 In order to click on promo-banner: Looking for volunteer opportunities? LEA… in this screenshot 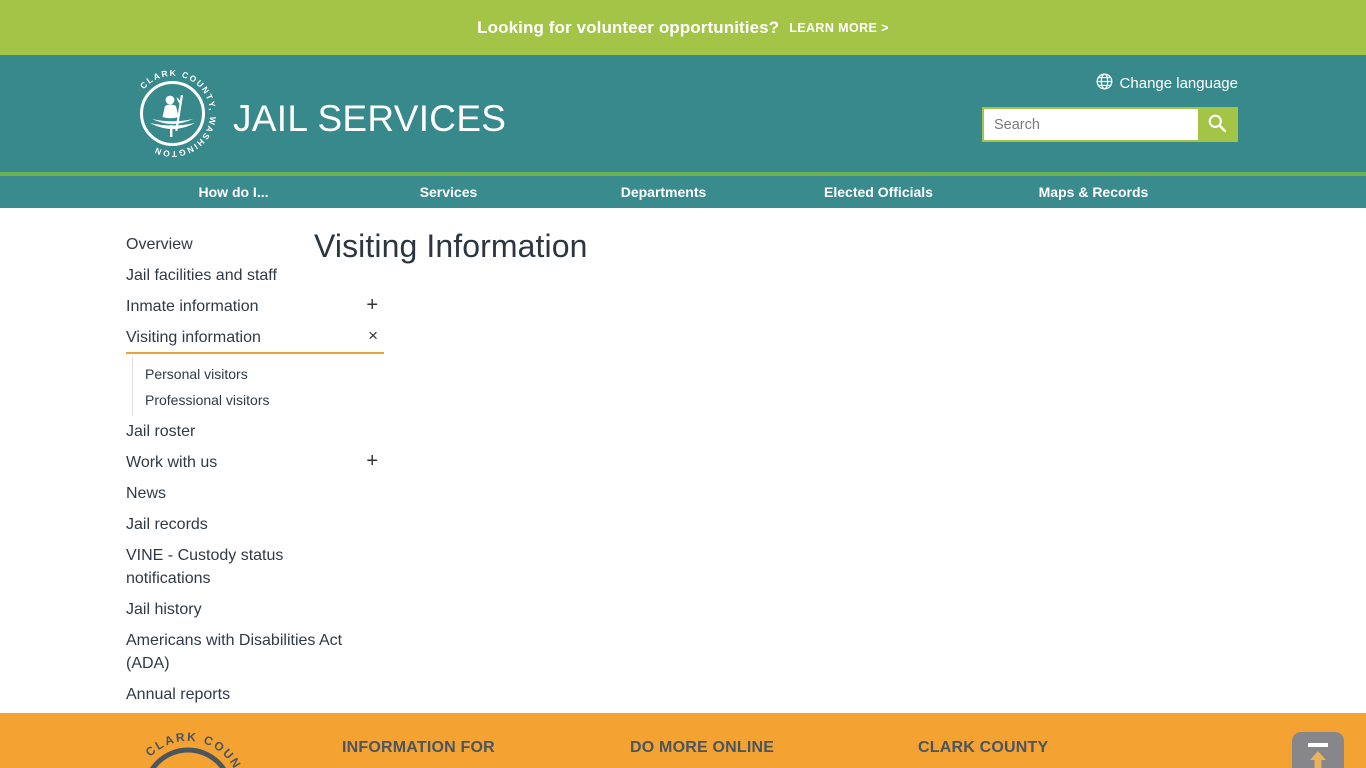, I will do `click(683, 27)`.